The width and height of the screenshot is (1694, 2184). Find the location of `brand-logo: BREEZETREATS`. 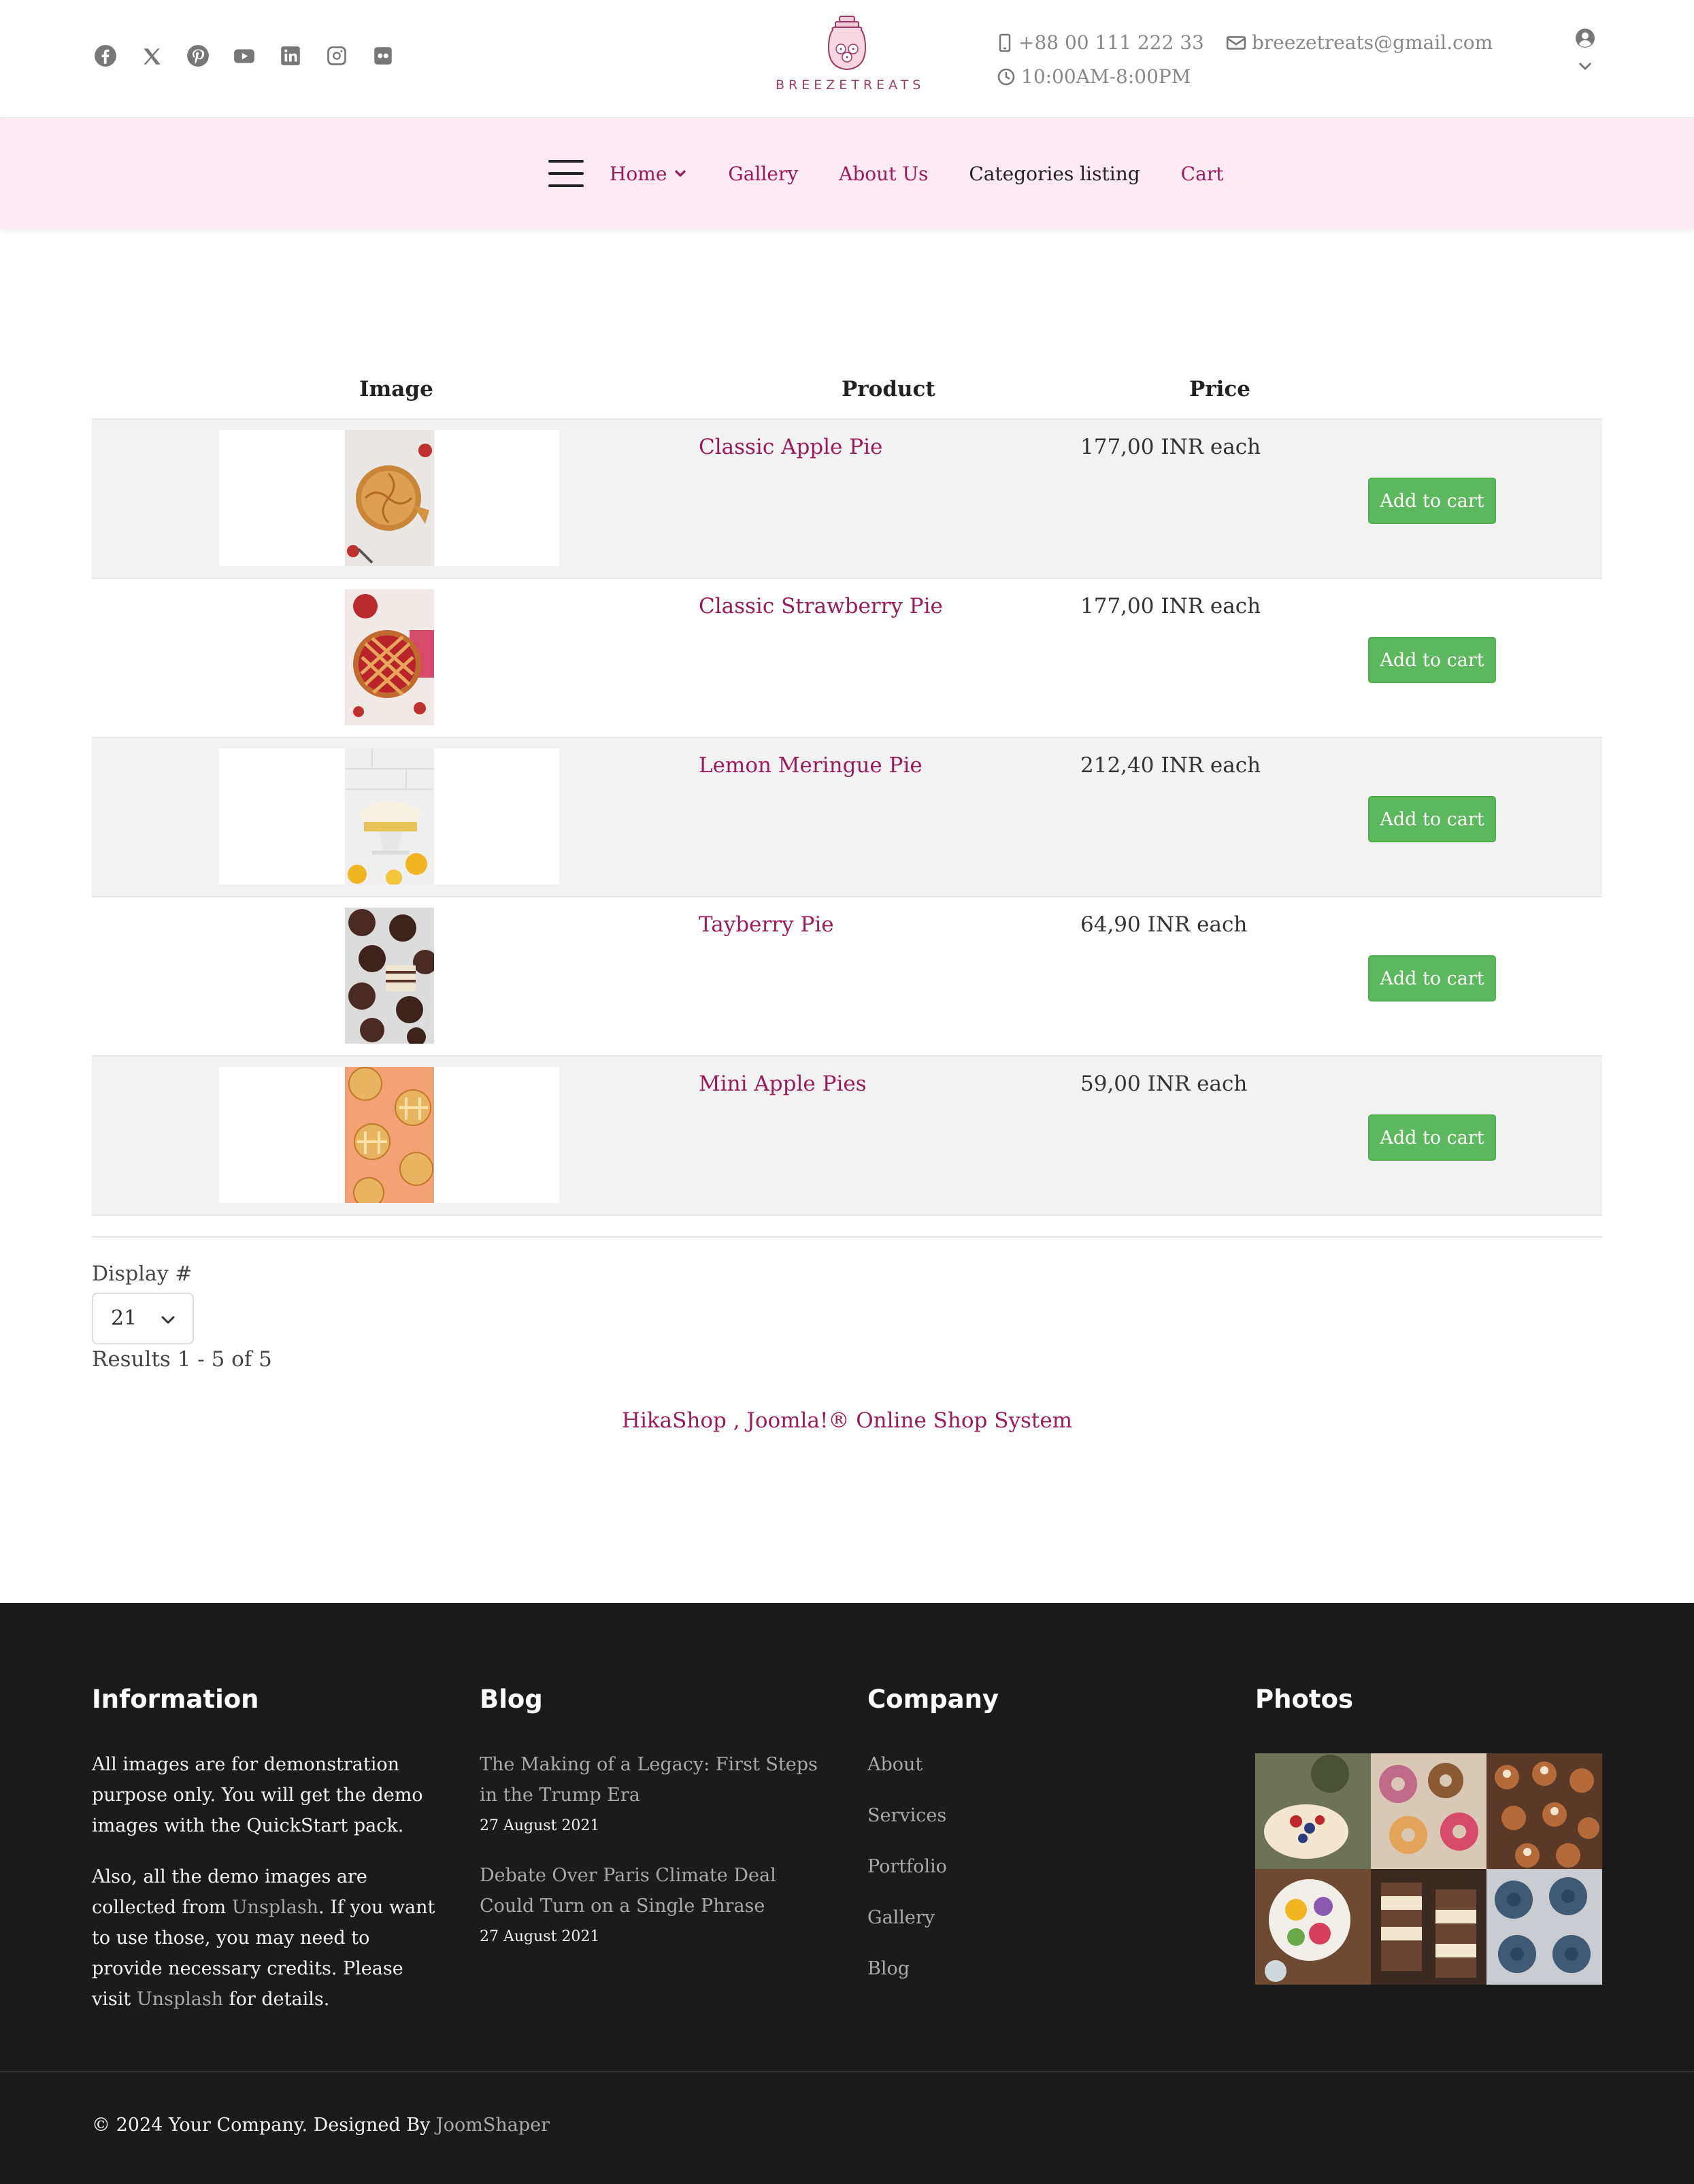

brand-logo: BREEZETREATS is located at coordinates (850, 54).